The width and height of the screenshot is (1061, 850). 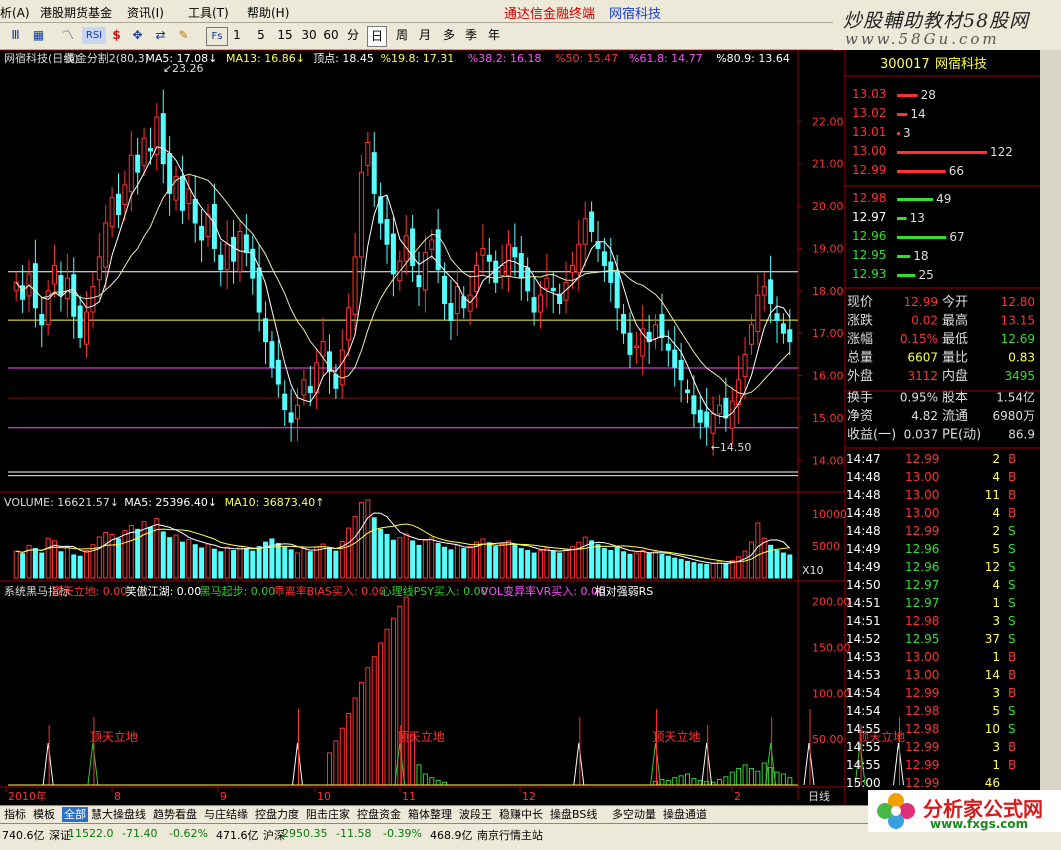 I want to click on grid-icon: ▦, so click(x=38, y=35).